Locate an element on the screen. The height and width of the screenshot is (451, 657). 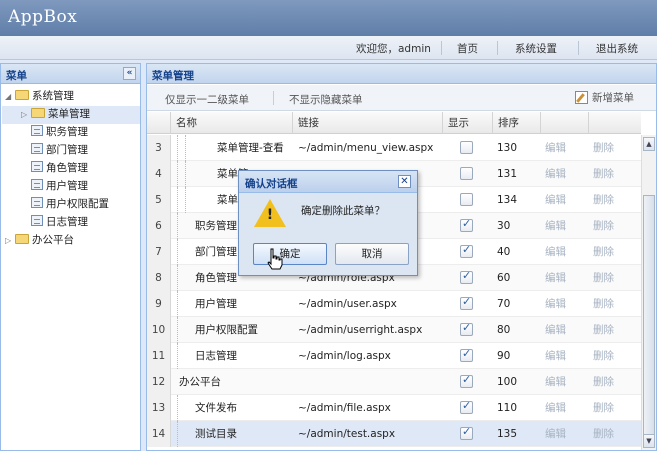
vertical-scrollbar: ▲ ▼ is located at coordinates (648, 292).